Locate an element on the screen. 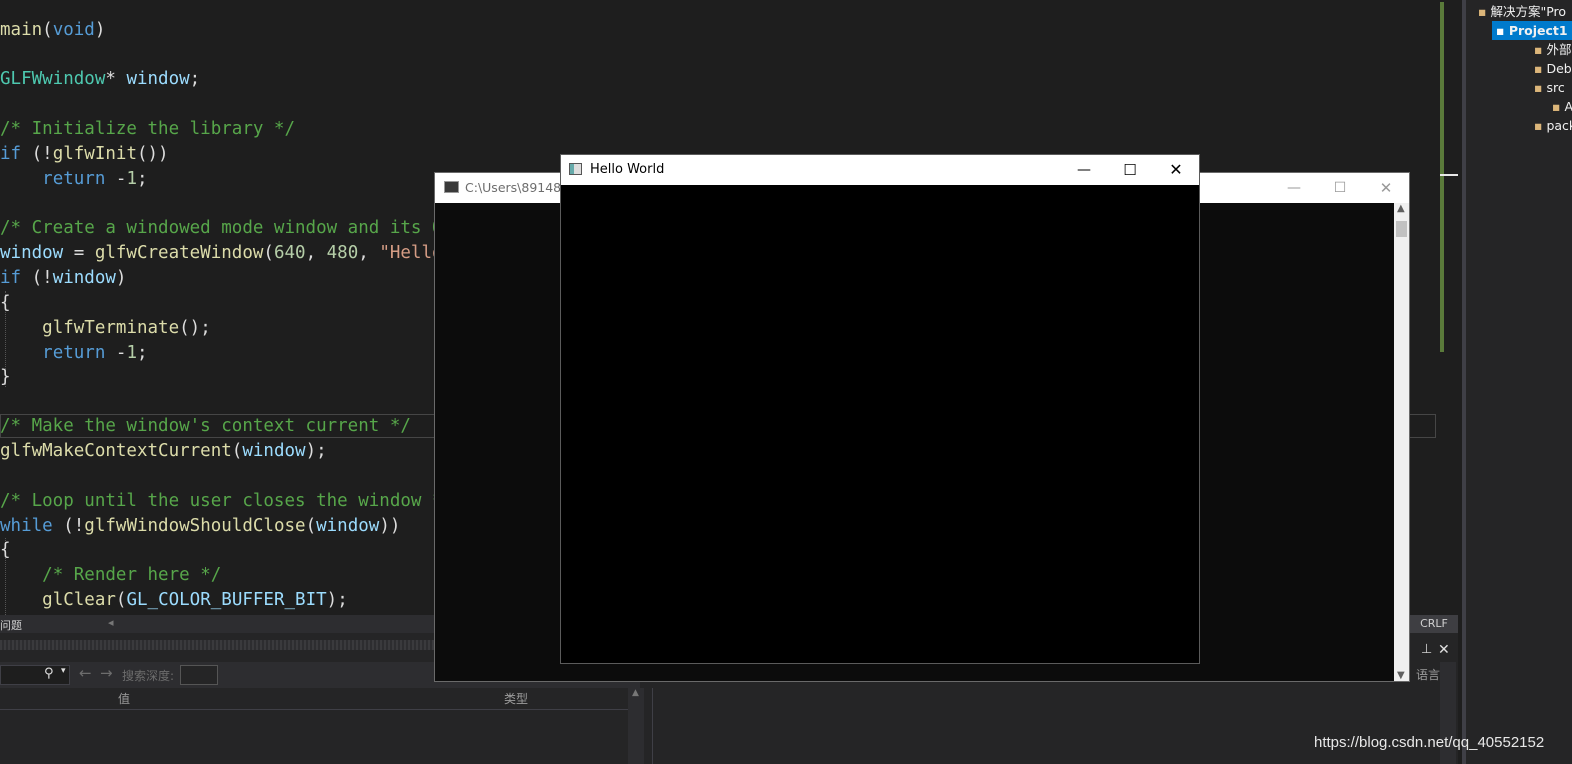  code-token: { is located at coordinates (5, 550).